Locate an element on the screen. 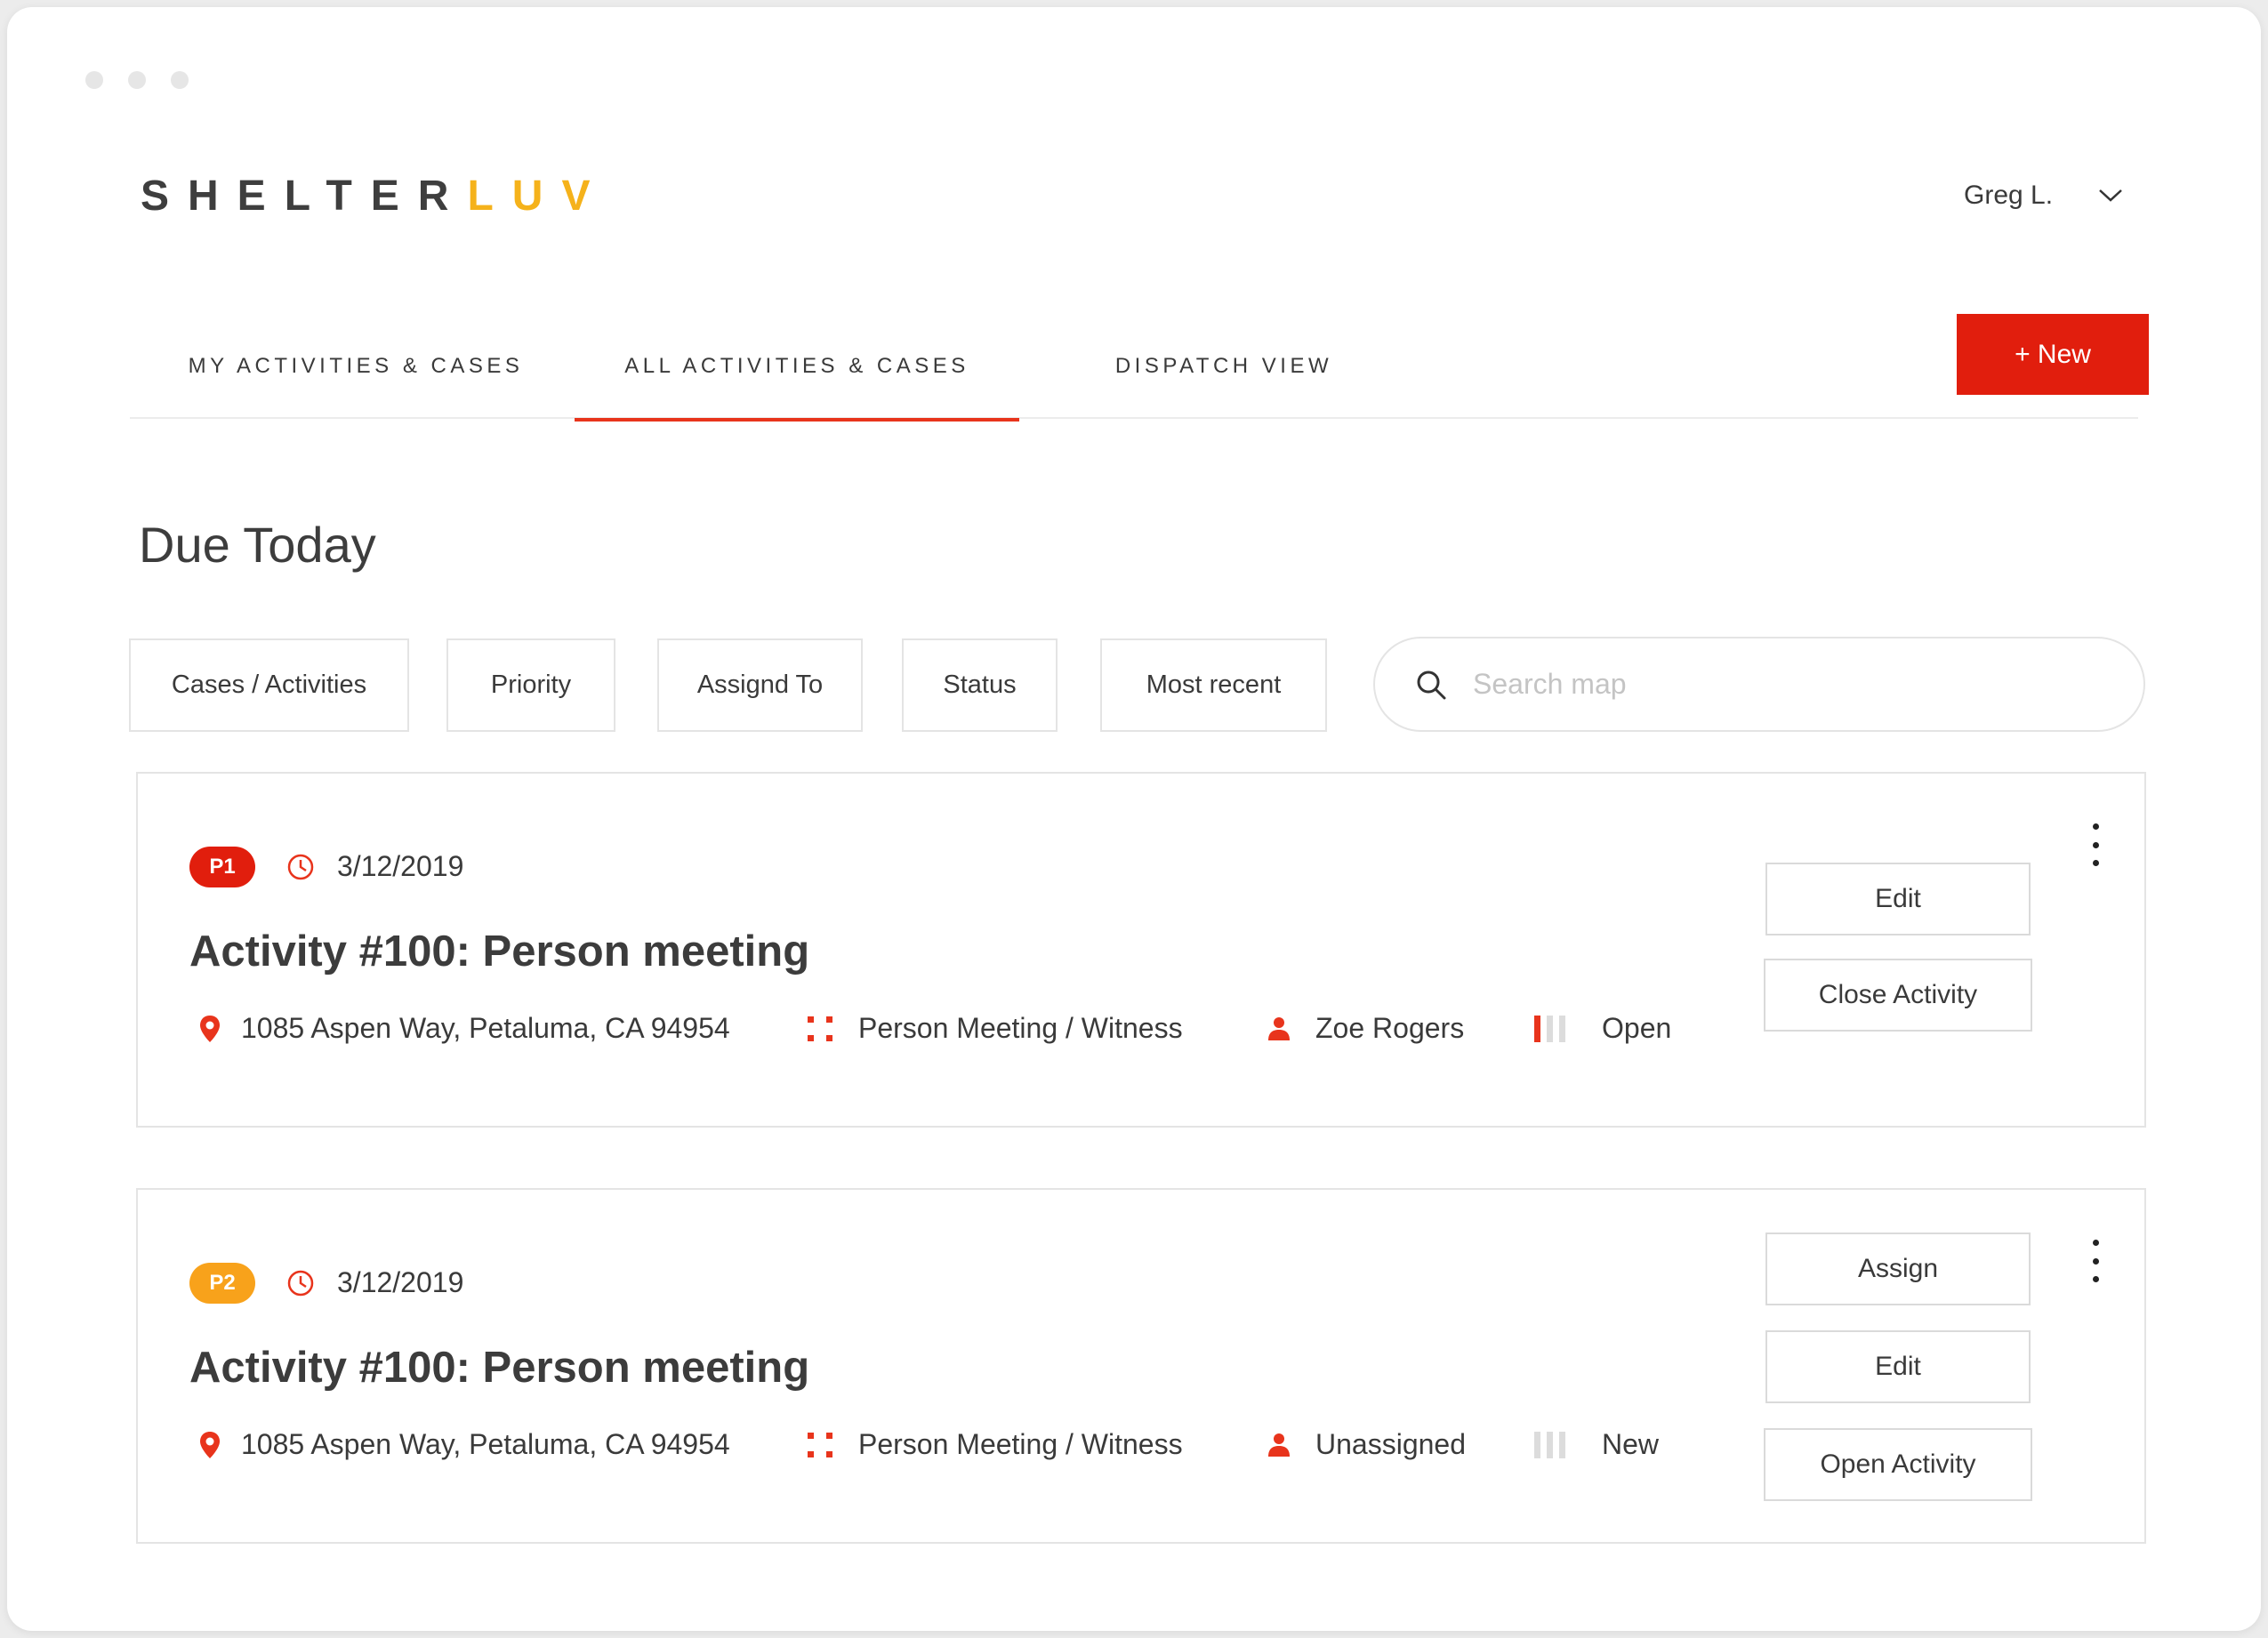 This screenshot has width=2268, height=1638. user-menu: Greg L. is located at coordinates (2044, 196).